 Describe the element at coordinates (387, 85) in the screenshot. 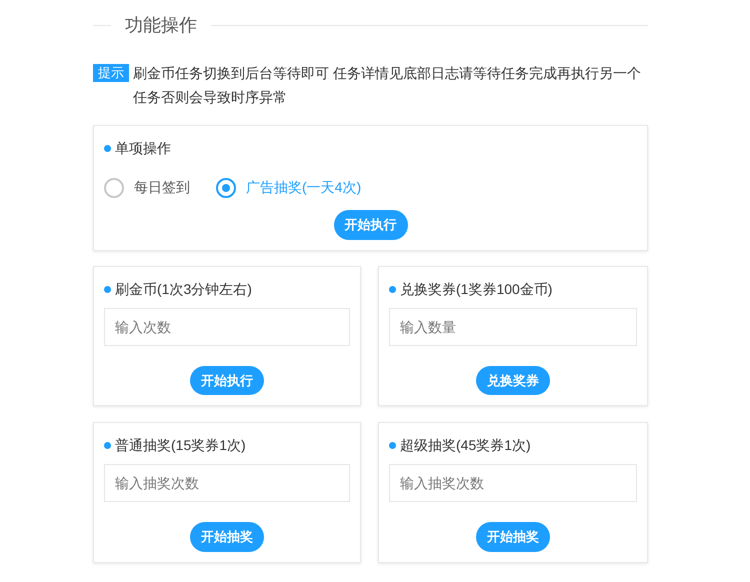

I see `tip-text: 刷金币任务切换到后台等待即可 任务详情见底部日志请等待任务完成再执行另一个任务否则会导致时序异常` at that location.